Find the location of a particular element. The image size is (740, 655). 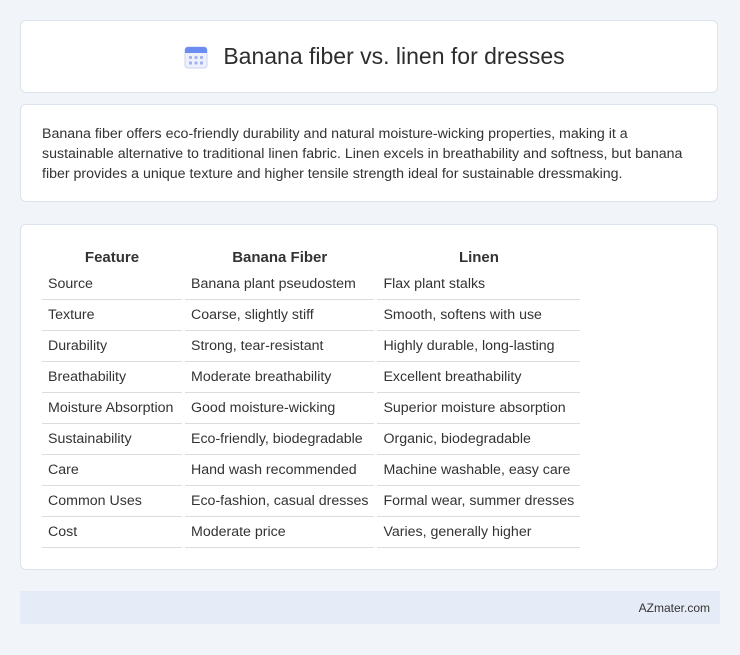

column-header-linen: Linen is located at coordinates (478, 257).